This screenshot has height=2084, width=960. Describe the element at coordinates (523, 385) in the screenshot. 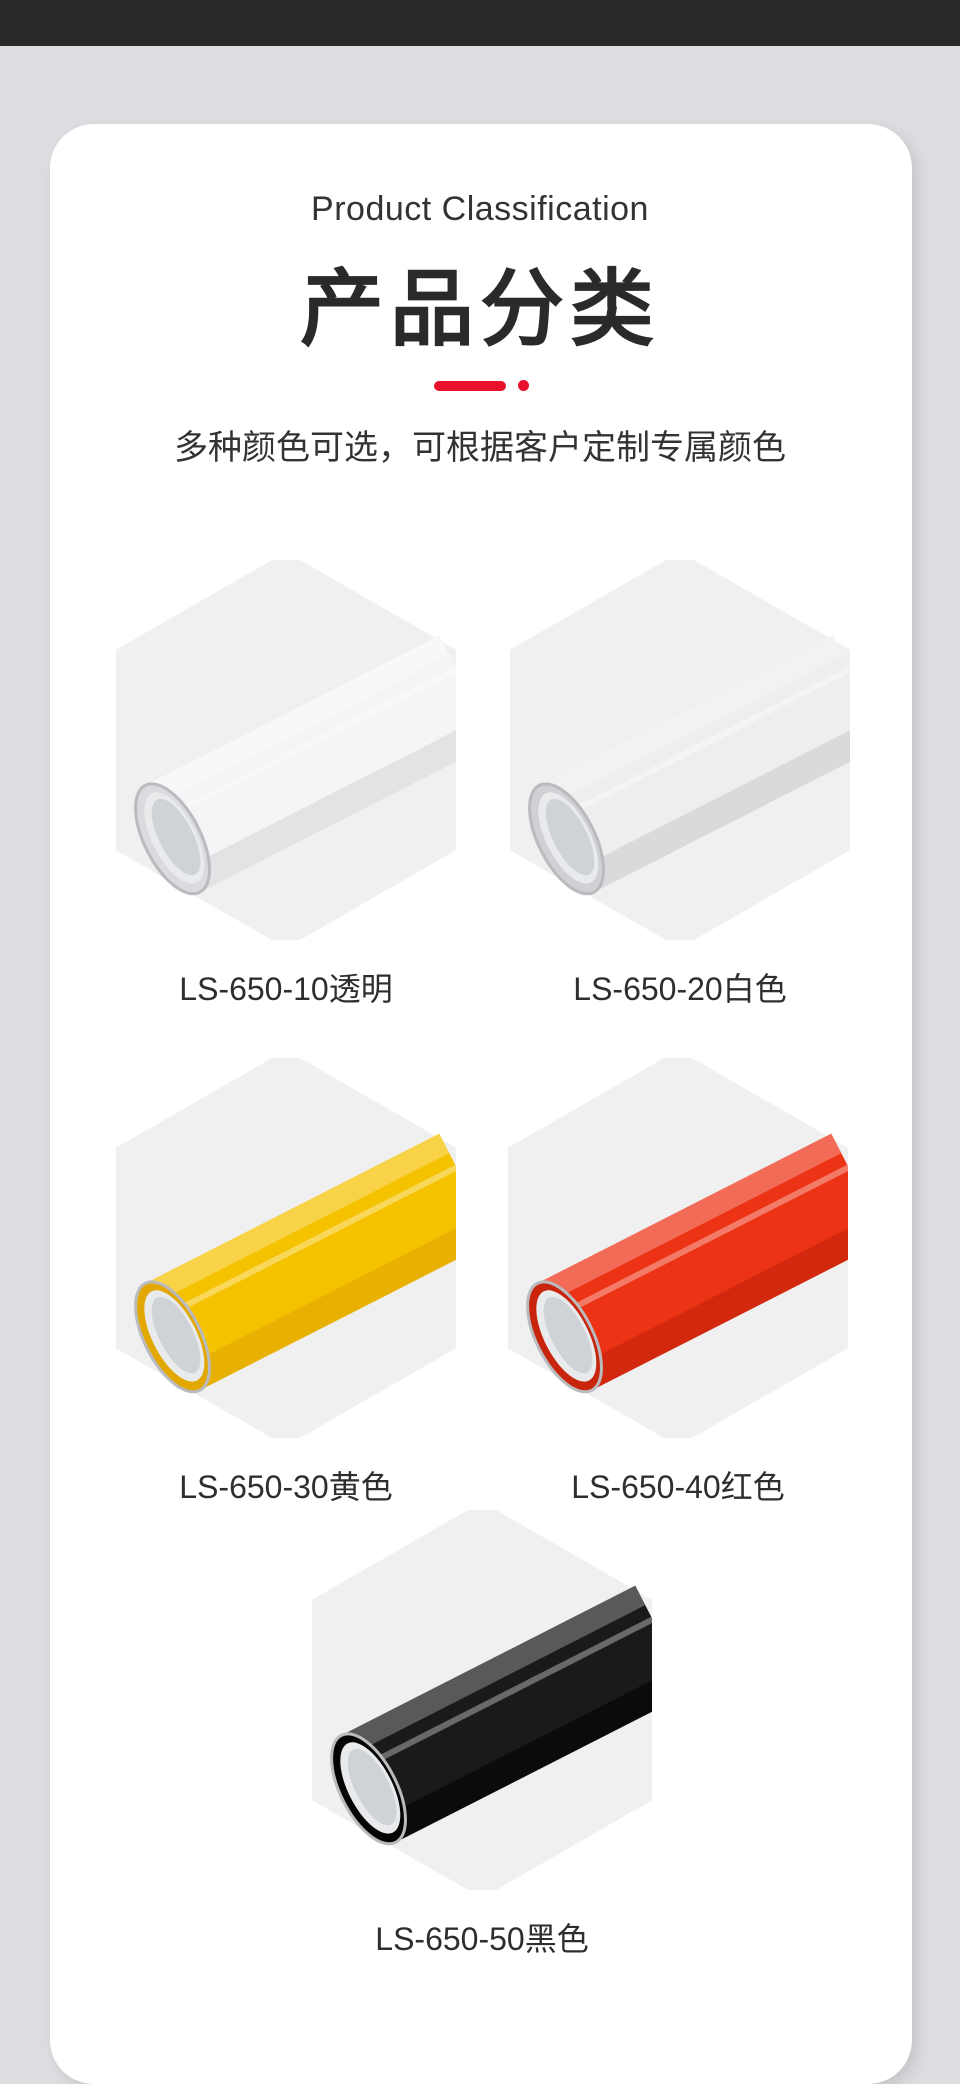

I see `title-divider-dot` at that location.